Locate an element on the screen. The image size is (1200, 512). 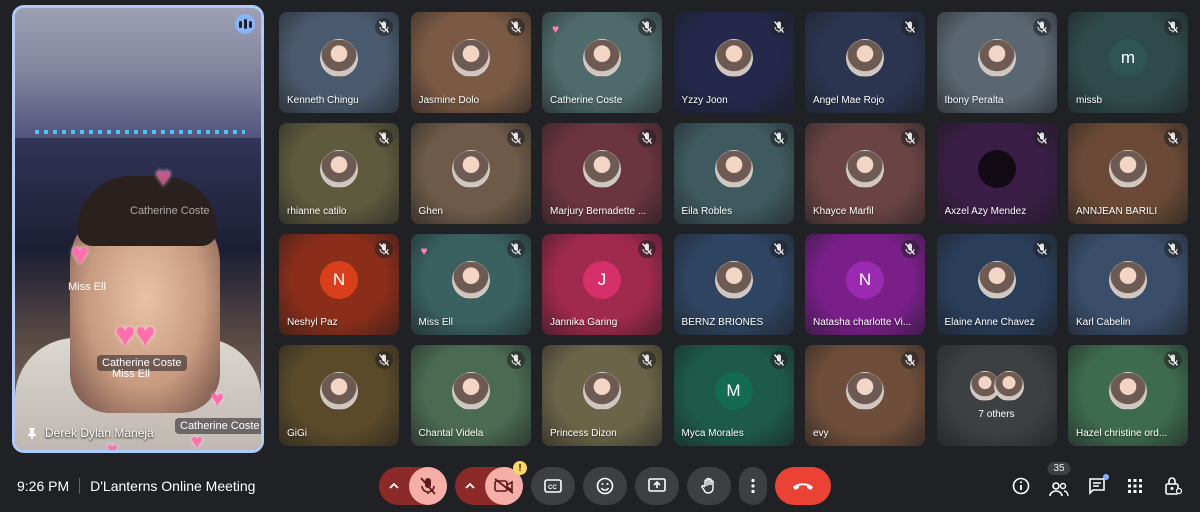
present-screen-icon is located at coordinates (657, 485).